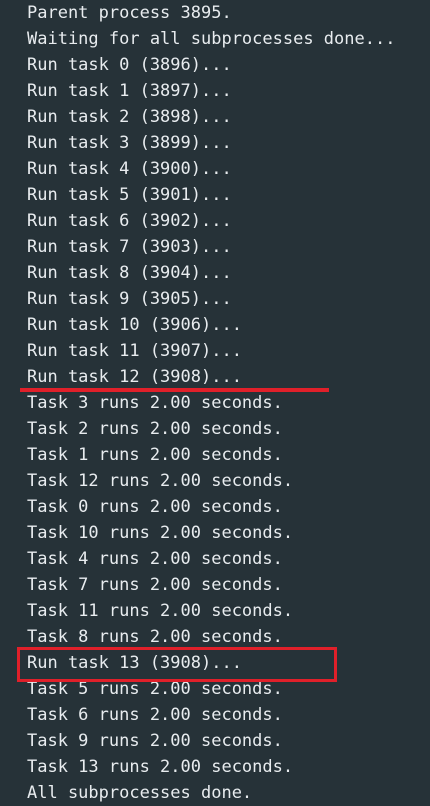 Image resolution: width=430 pixels, height=806 pixels. Describe the element at coordinates (160, 481) in the screenshot. I see `terminal-line: Task 12 runs 2.00 seconds.` at that location.